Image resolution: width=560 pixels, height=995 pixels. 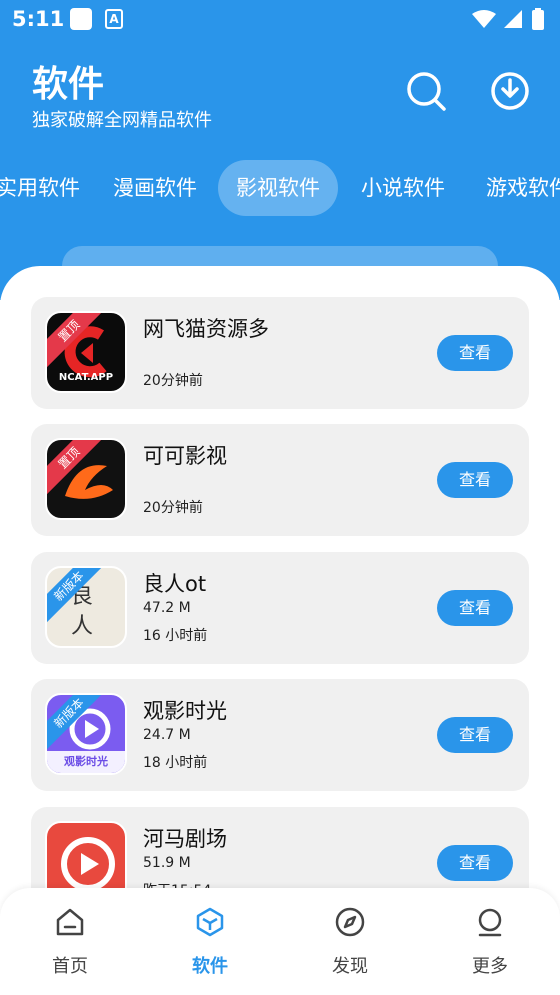 What do you see at coordinates (86, 607) in the screenshot?
I see `app-icon: 良人 新版本` at bounding box center [86, 607].